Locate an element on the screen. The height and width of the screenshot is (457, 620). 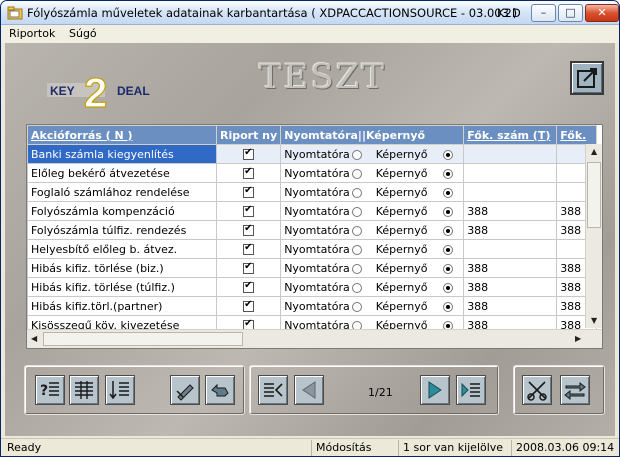
cell-akcioforras: Folyószámla túlfiz. rendezés is located at coordinates (122, 230).